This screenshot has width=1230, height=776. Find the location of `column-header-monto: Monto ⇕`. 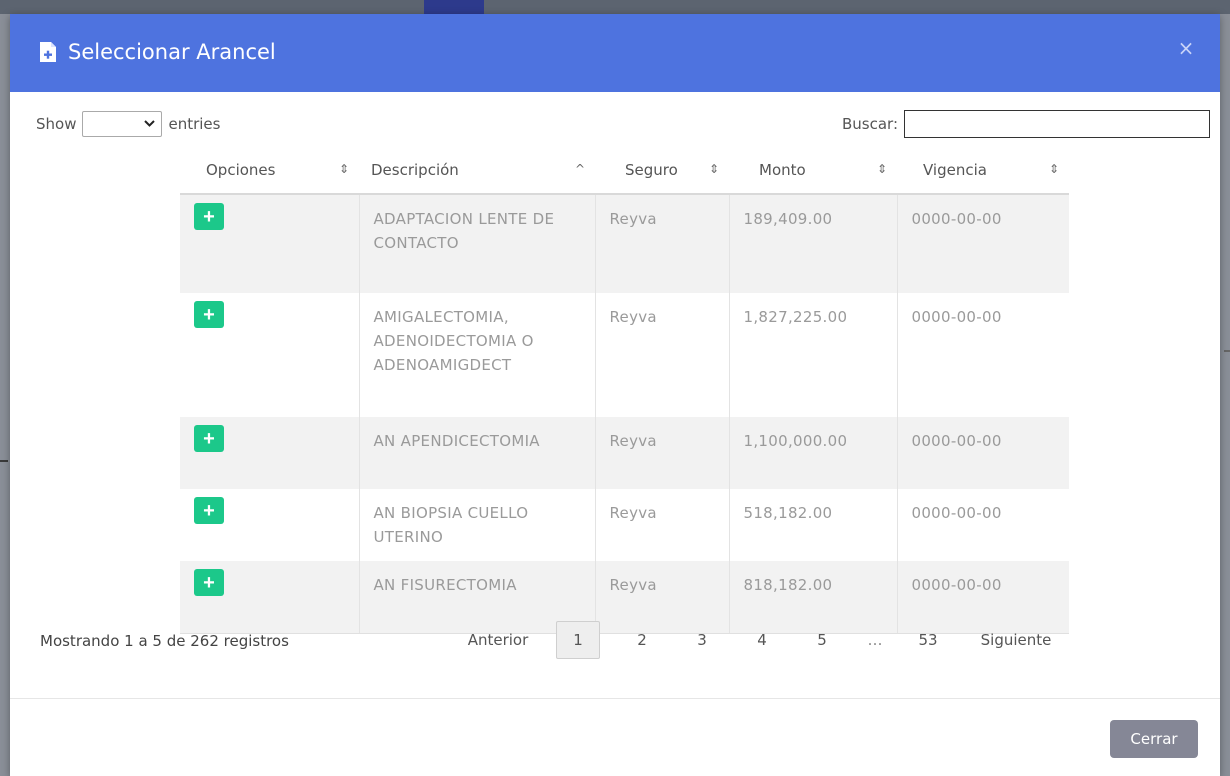

column-header-monto: Monto ⇕ is located at coordinates (813, 170).